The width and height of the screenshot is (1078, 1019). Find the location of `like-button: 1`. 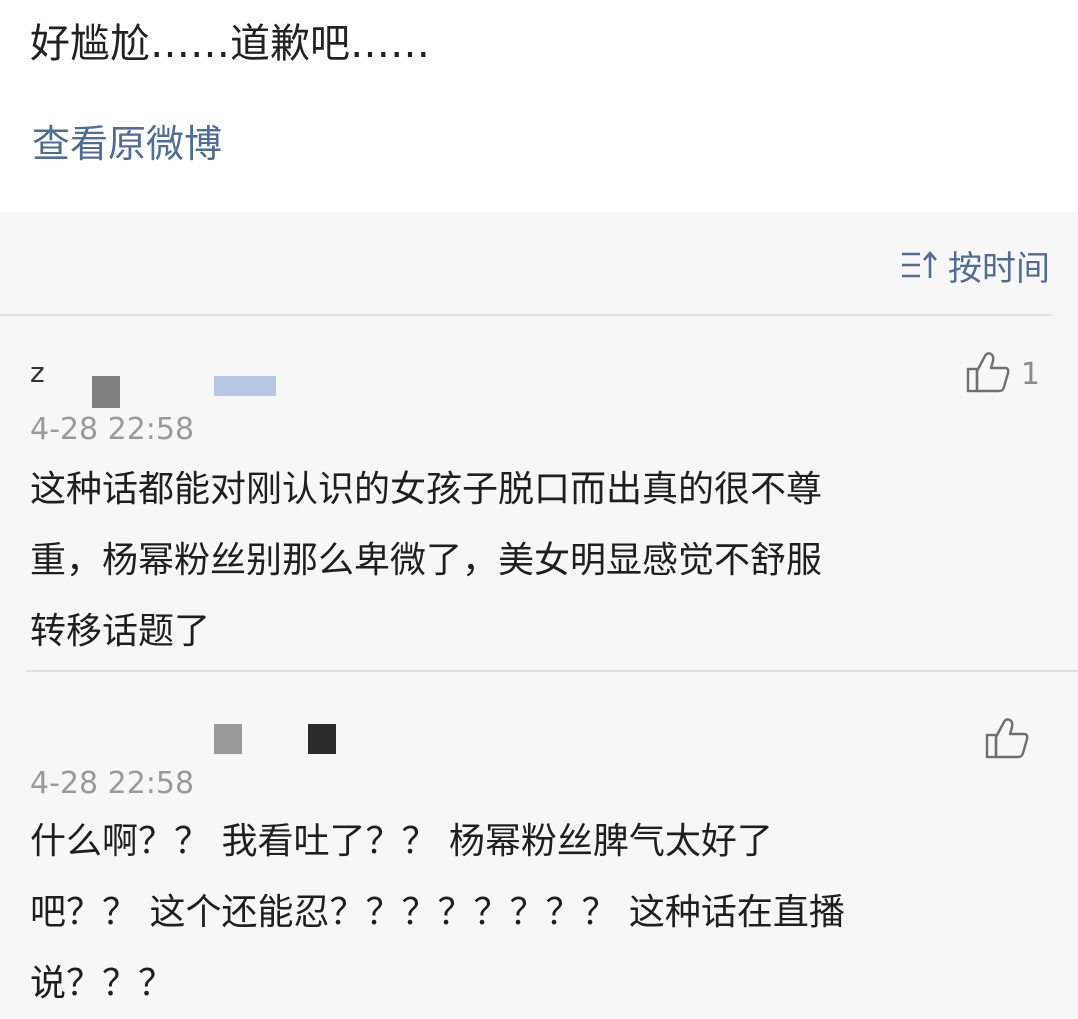

like-button: 1 is located at coordinates (1002, 374).